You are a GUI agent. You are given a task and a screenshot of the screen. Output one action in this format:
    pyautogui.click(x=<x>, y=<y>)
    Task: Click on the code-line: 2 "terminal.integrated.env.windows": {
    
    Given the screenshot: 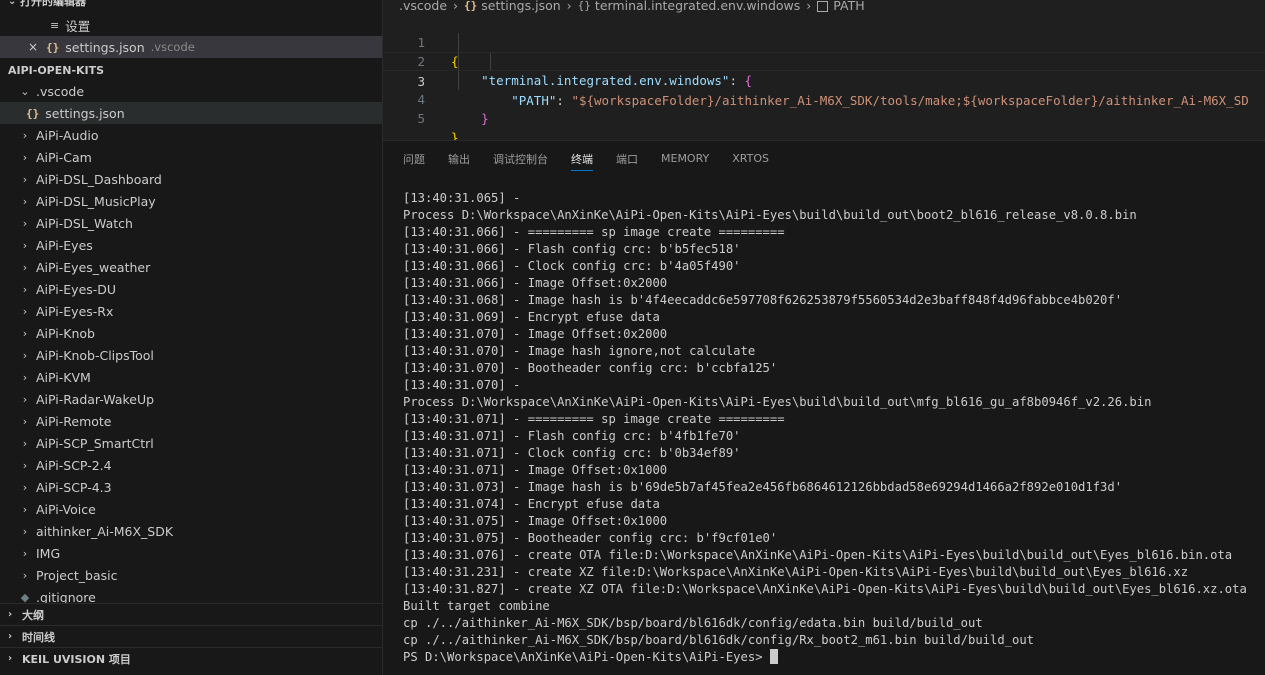 What is the action you would take?
    pyautogui.click(x=824, y=60)
    